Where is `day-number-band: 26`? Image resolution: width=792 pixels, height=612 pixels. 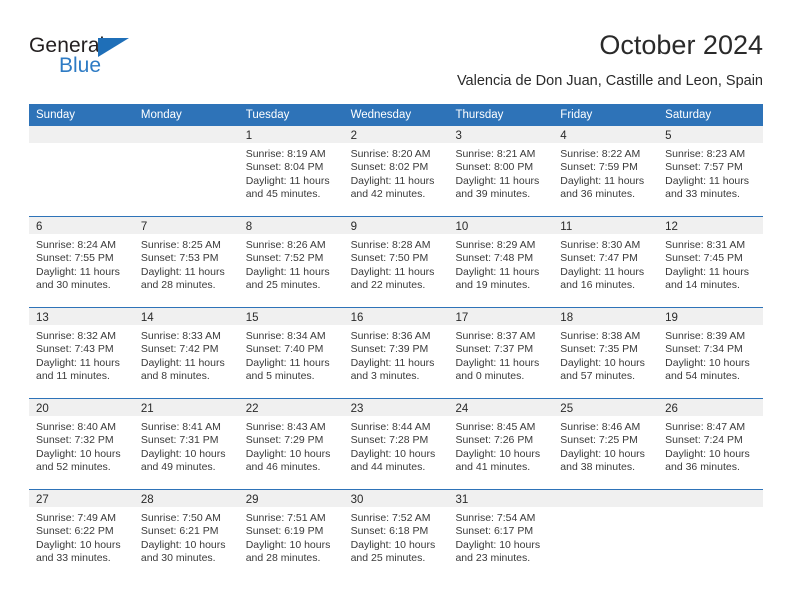 day-number-band: 26 is located at coordinates (711, 407).